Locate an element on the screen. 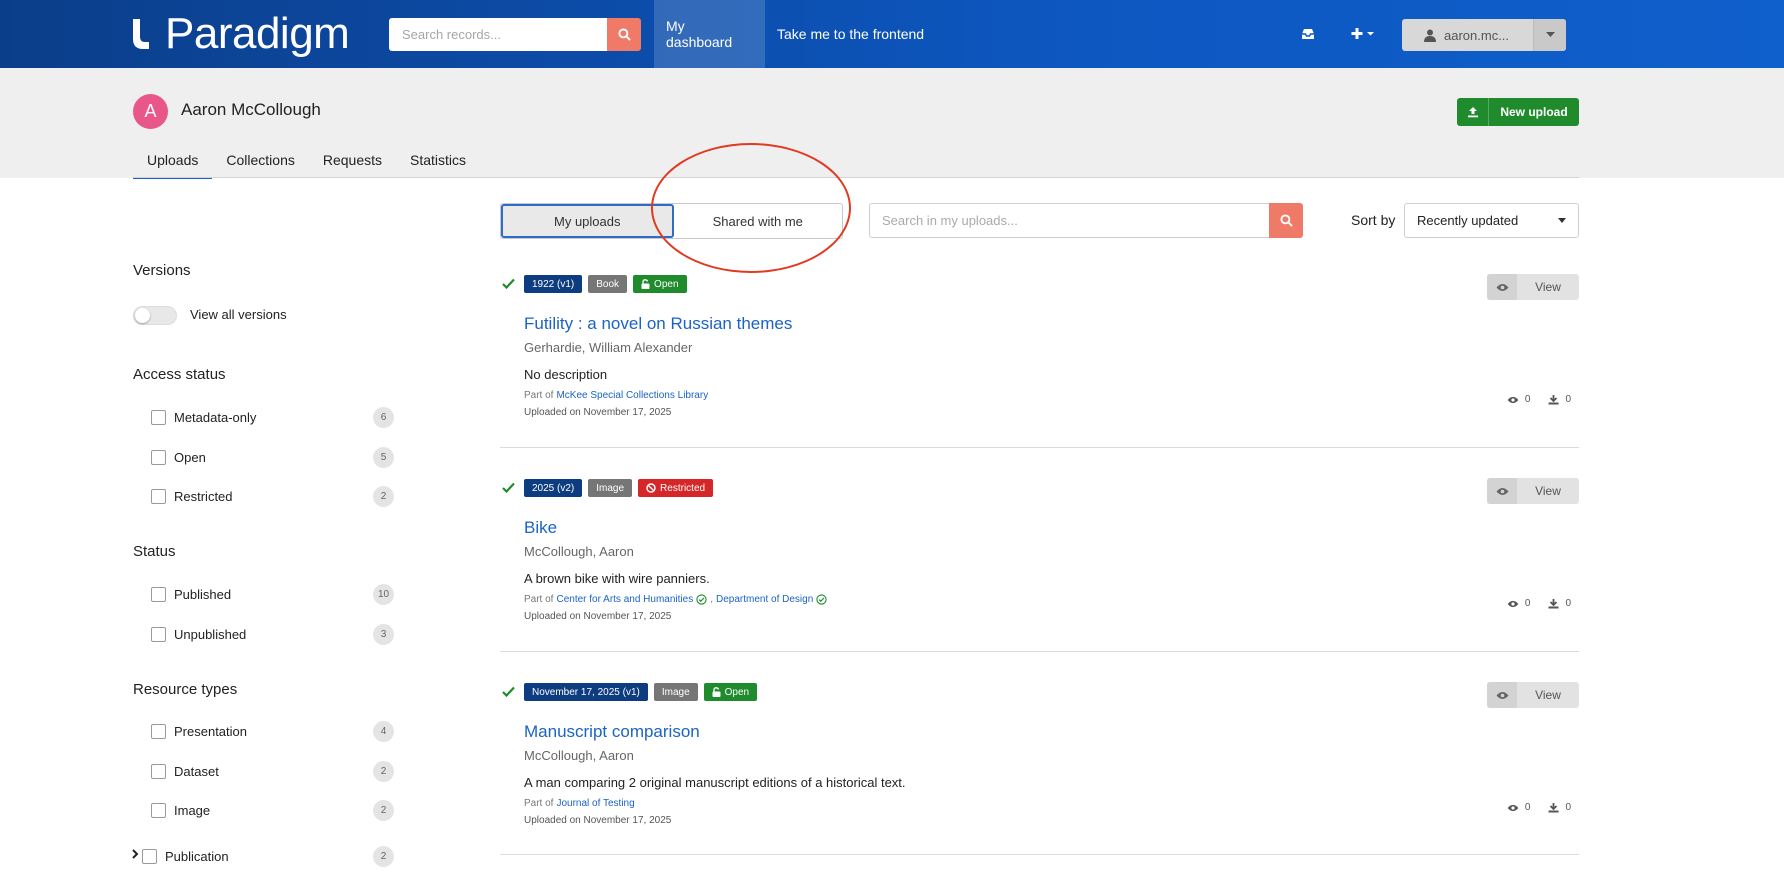  filter-image: Image 2 is located at coordinates (272, 810).